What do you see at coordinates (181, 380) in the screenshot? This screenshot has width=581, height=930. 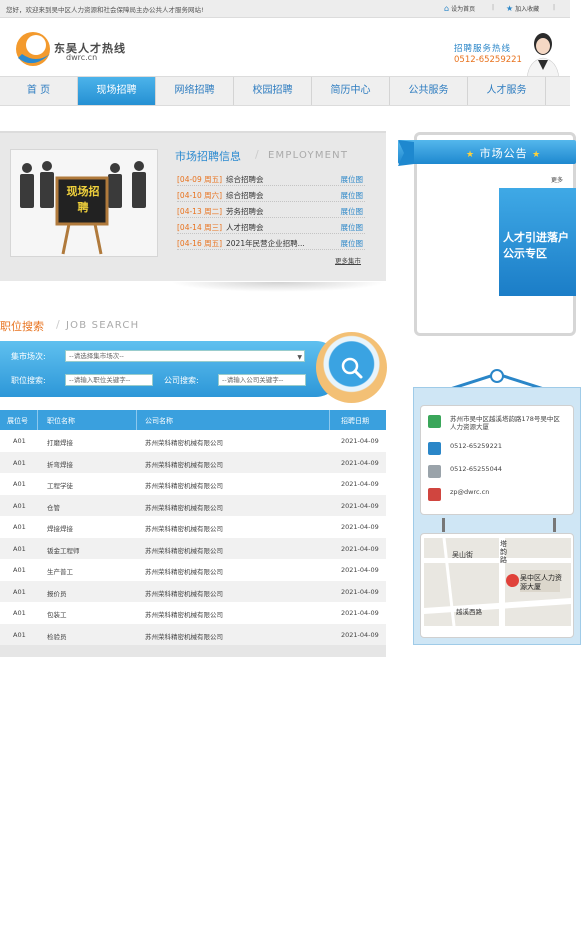 I see `company-label: 公司搜索:` at bounding box center [181, 380].